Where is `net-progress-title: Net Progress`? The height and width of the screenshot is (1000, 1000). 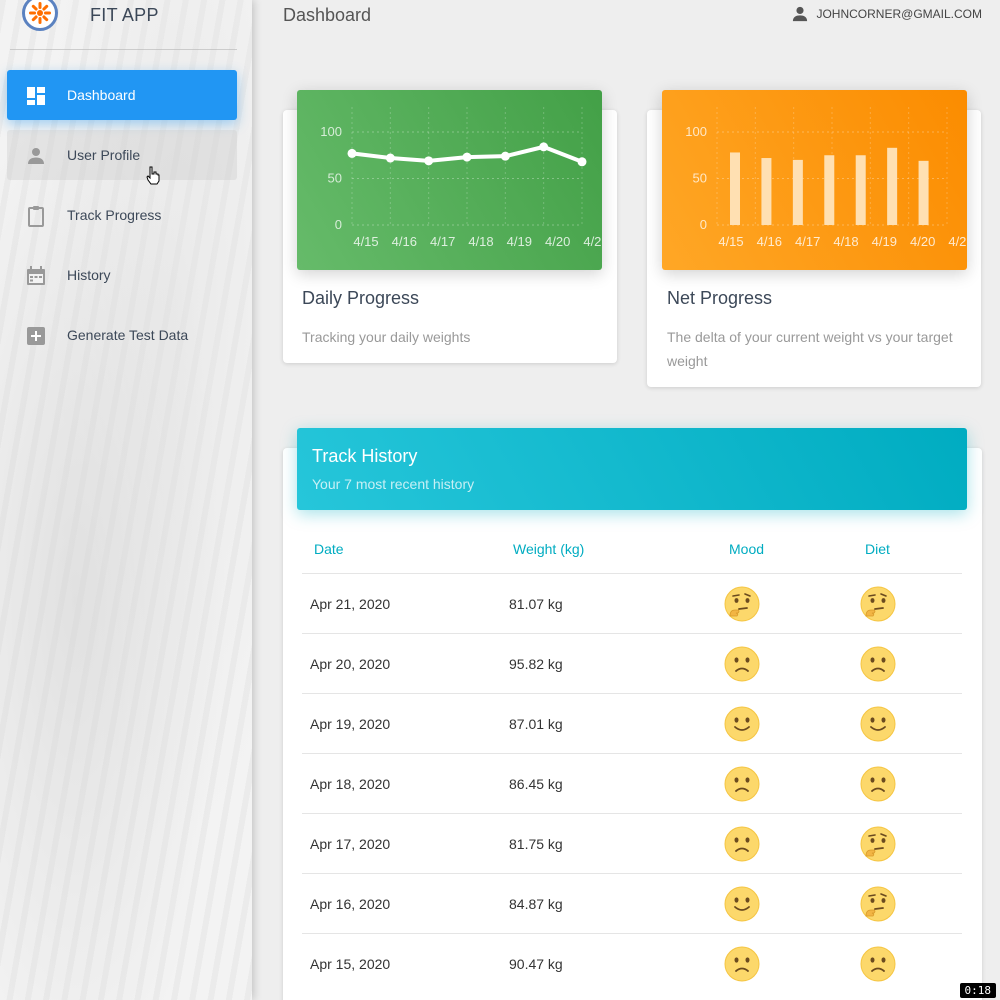
net-progress-title: Net Progress is located at coordinates (720, 298).